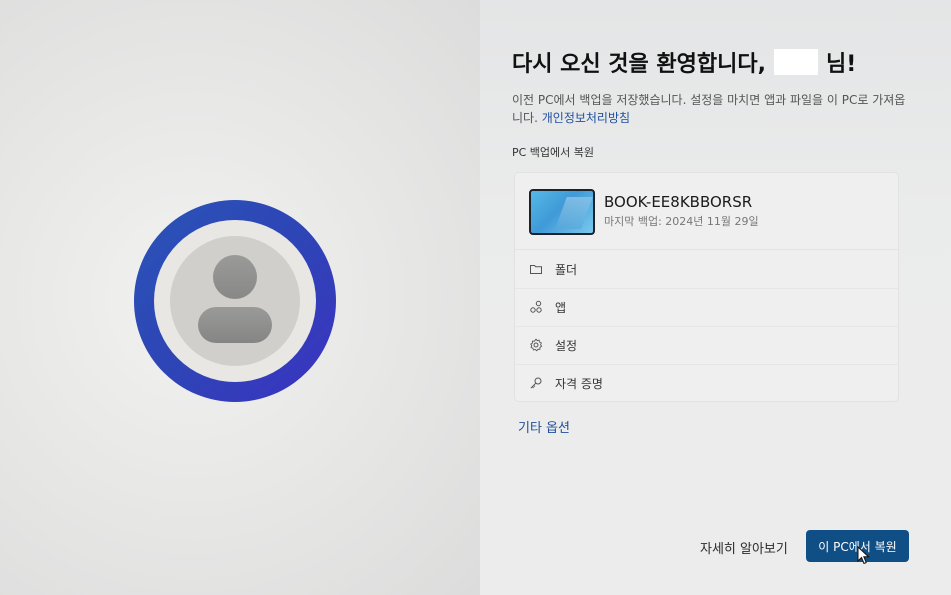 The height and width of the screenshot is (595, 951). What do you see at coordinates (681, 221) in the screenshot?
I see `last-backup-date: 마지막 백업: 2024년 11월 29일` at bounding box center [681, 221].